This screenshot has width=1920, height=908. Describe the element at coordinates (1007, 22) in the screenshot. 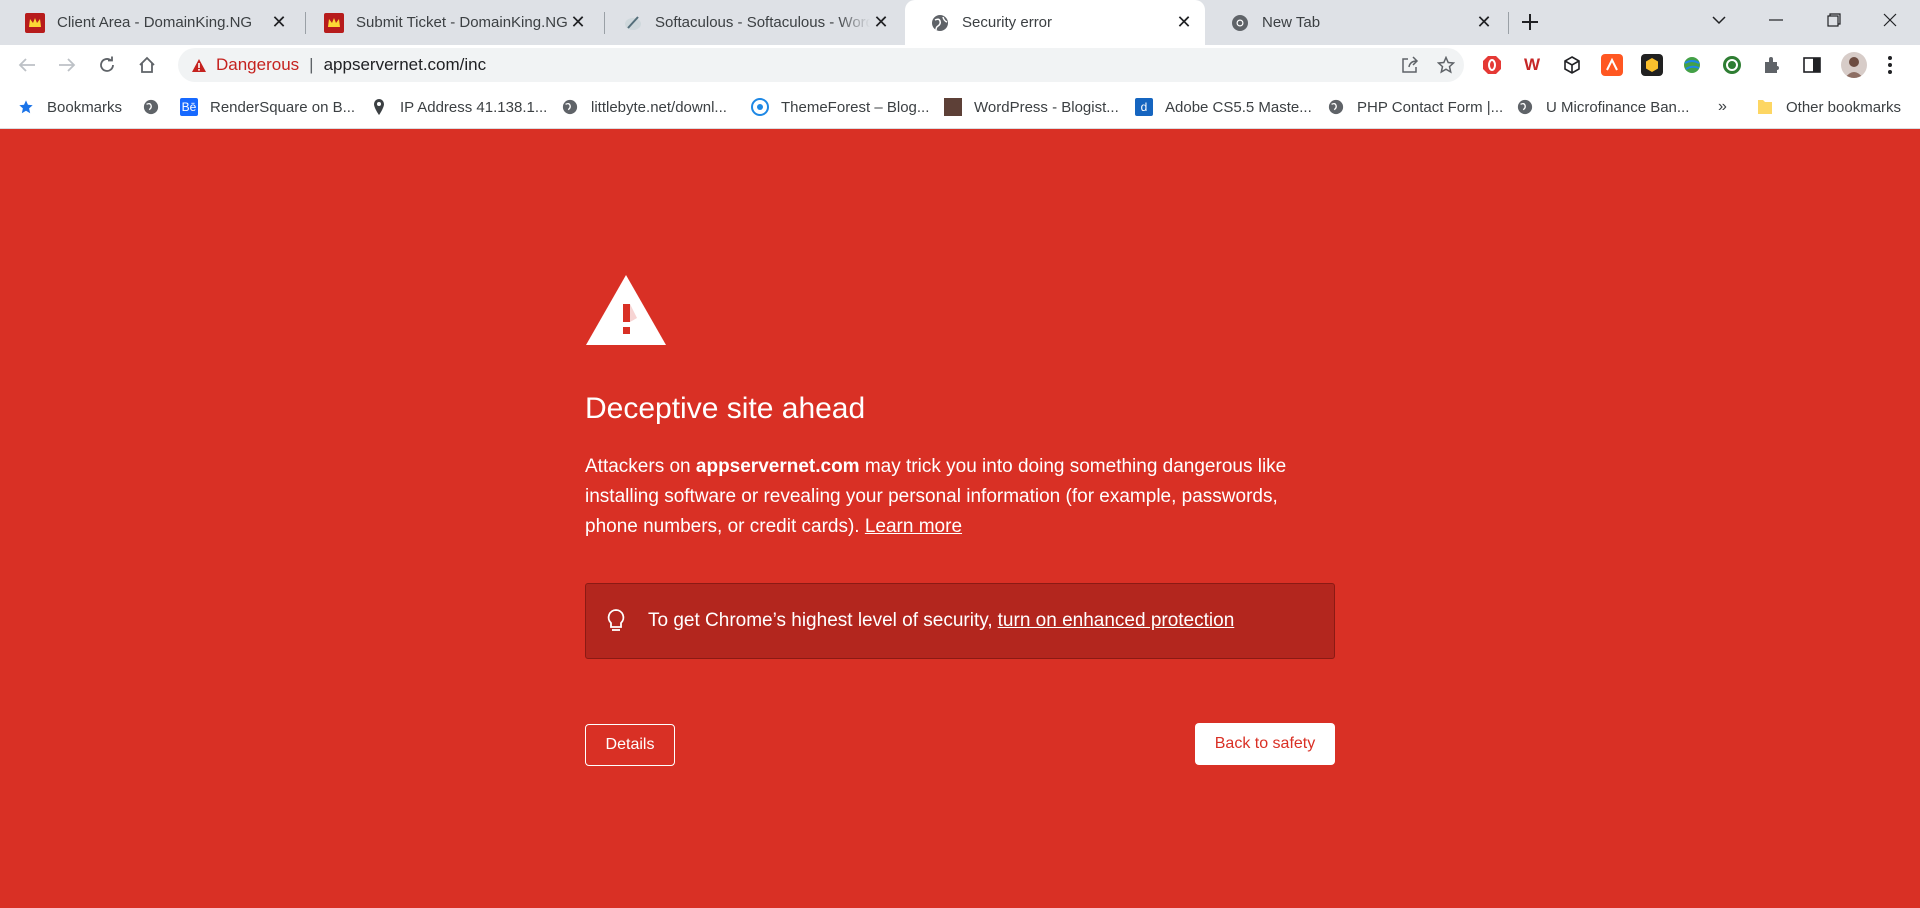

I see `tab-title: Security error` at that location.